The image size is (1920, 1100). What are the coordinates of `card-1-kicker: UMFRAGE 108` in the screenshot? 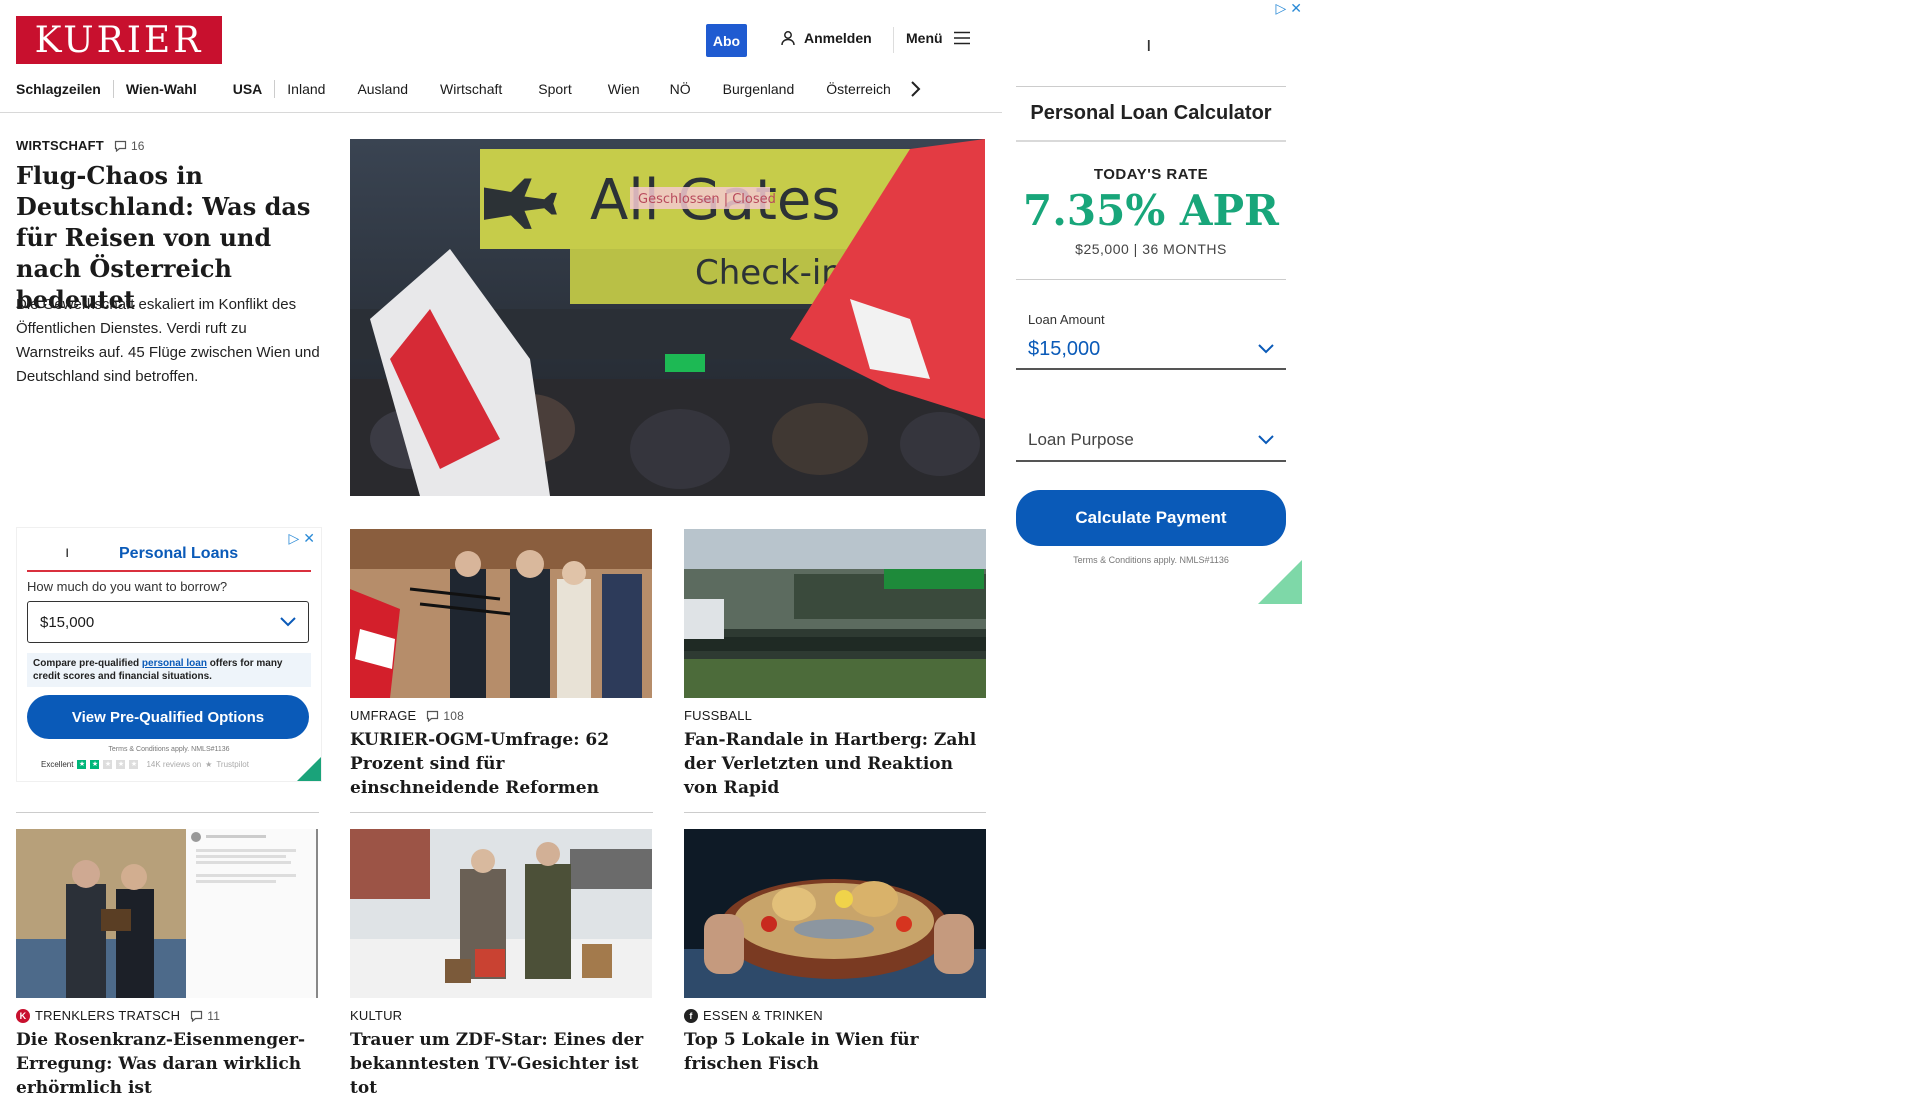 It's located at (407, 715).